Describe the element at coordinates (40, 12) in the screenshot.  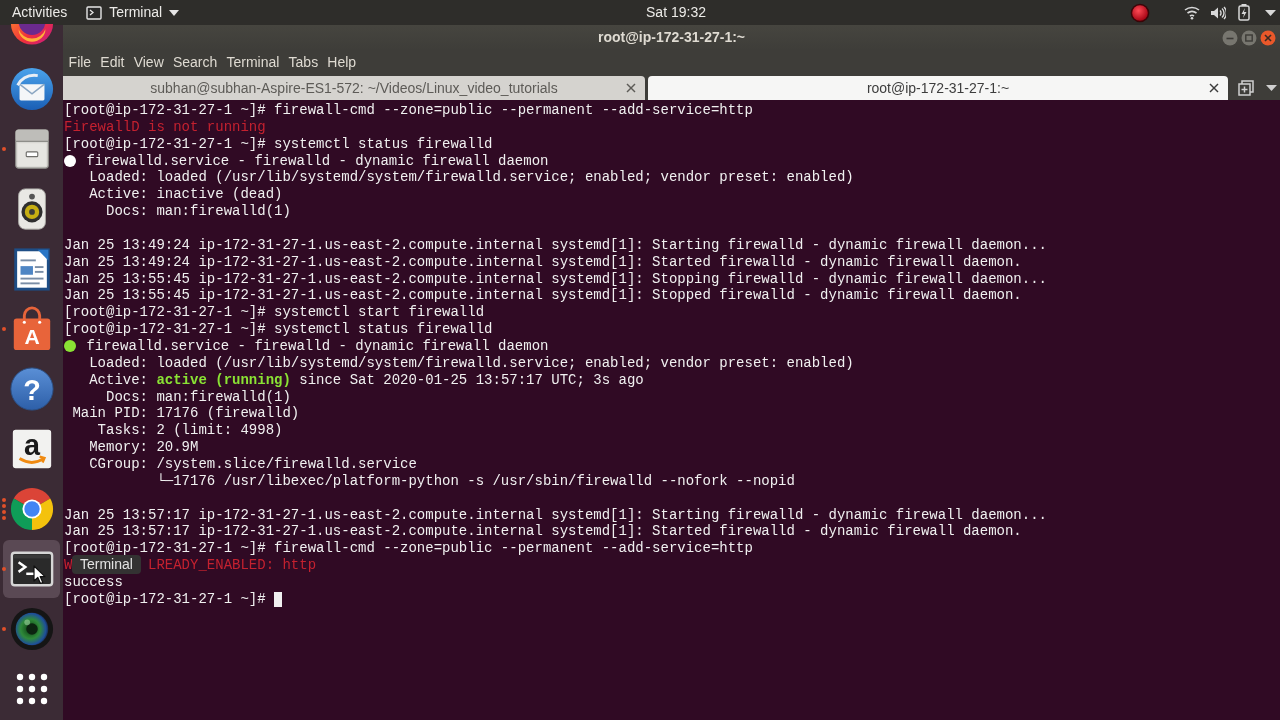
I see `activities-button: Activities` at that location.